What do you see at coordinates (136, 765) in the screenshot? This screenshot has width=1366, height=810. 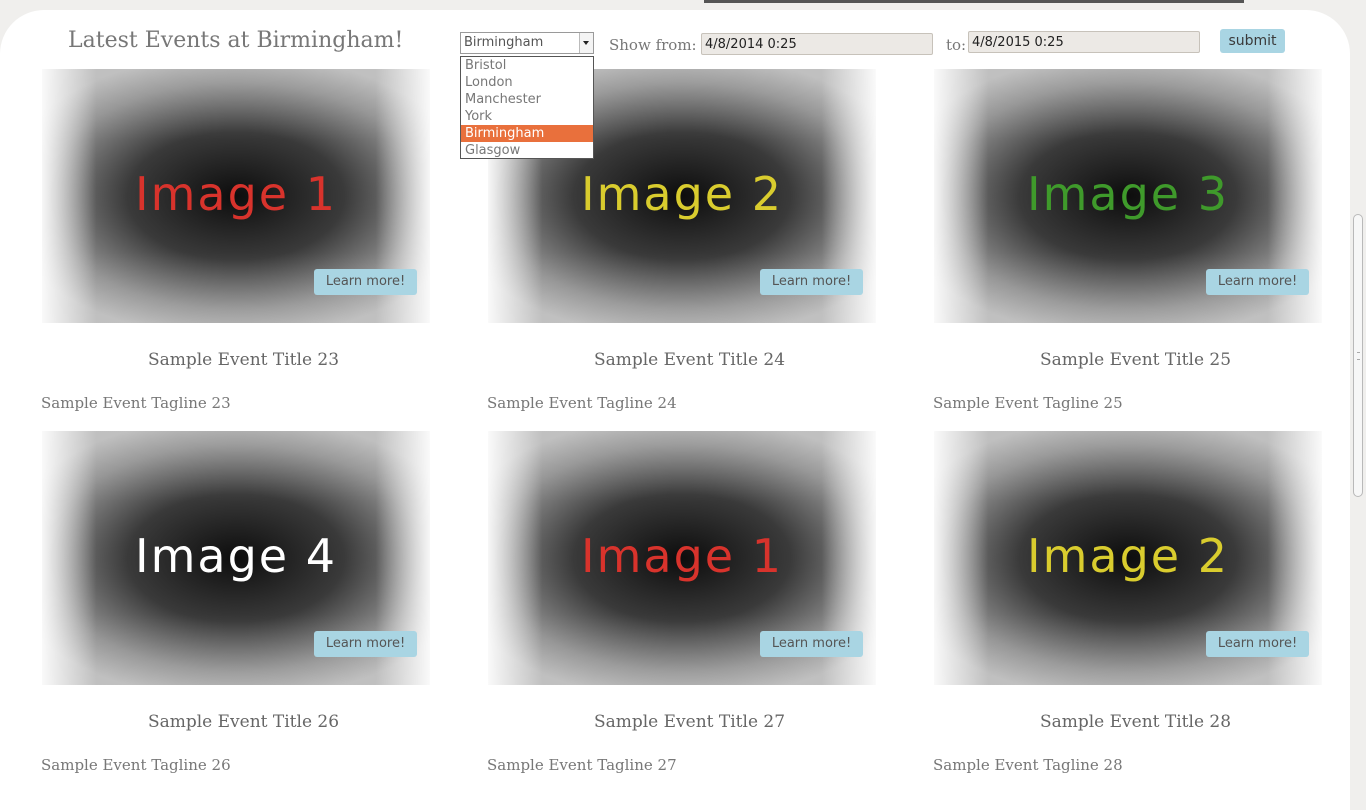 I see `event-tagline: Sample Event Tagline 26` at bounding box center [136, 765].